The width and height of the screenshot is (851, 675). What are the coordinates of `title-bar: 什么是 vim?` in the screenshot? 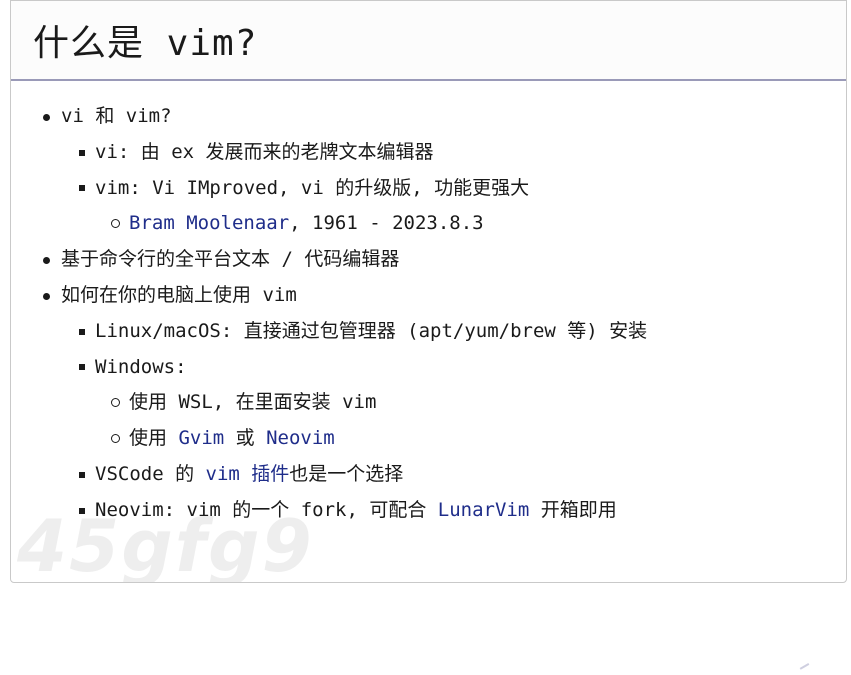 It's located at (428, 41).